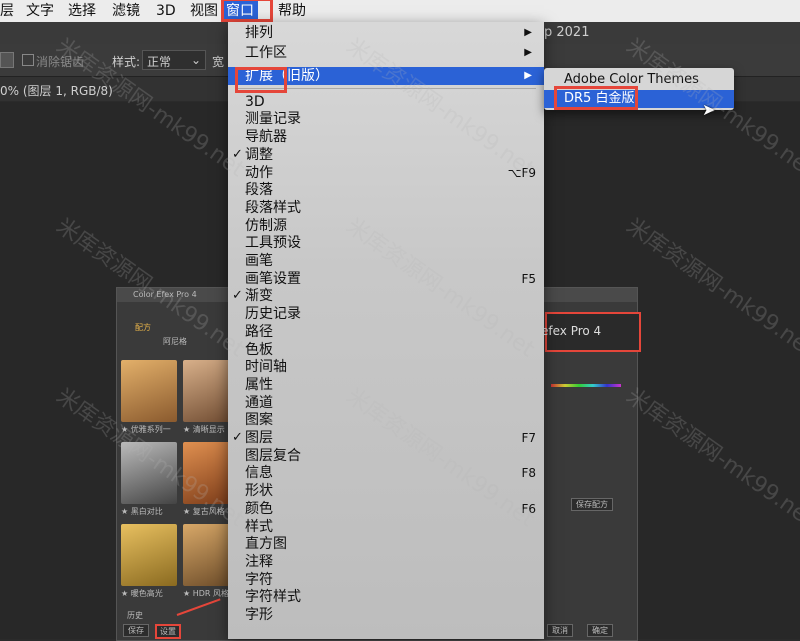 The height and width of the screenshot is (641, 800). What do you see at coordinates (142, 593) in the screenshot?
I see `thumbnail-caption: ★ 暖色高光` at bounding box center [142, 593].